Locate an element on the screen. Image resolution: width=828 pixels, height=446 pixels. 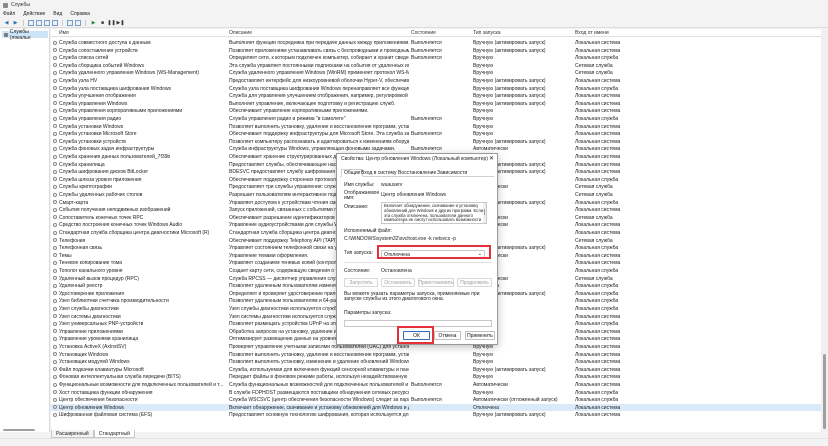
export-list-icon is located at coordinates (55, 22).